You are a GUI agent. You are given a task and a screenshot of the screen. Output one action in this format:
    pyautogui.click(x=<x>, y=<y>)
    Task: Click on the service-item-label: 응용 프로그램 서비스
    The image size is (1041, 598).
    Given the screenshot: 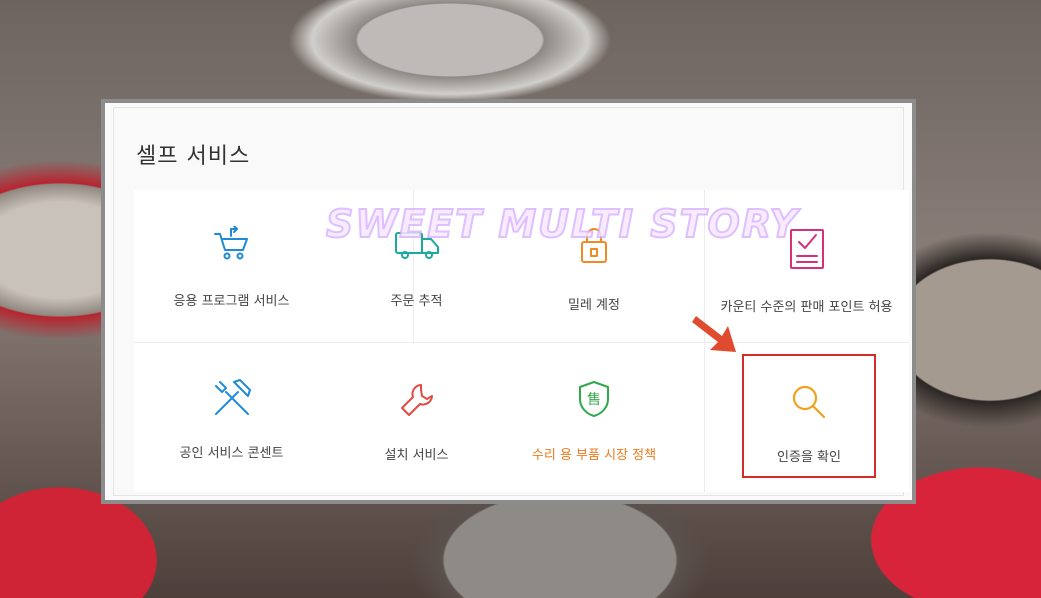 What is the action you would take?
    pyautogui.click(x=231, y=301)
    